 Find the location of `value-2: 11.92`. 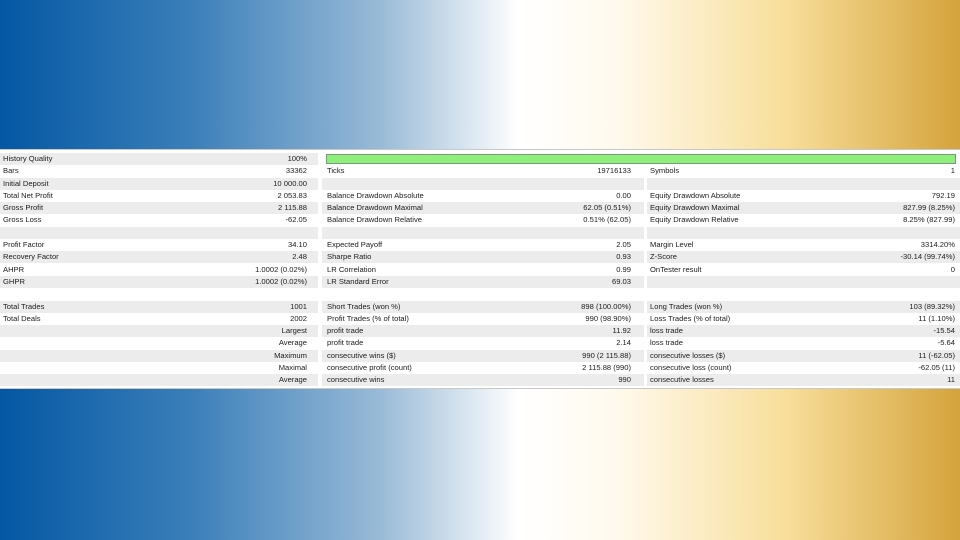

value-2: 11.92 is located at coordinates (621, 331).